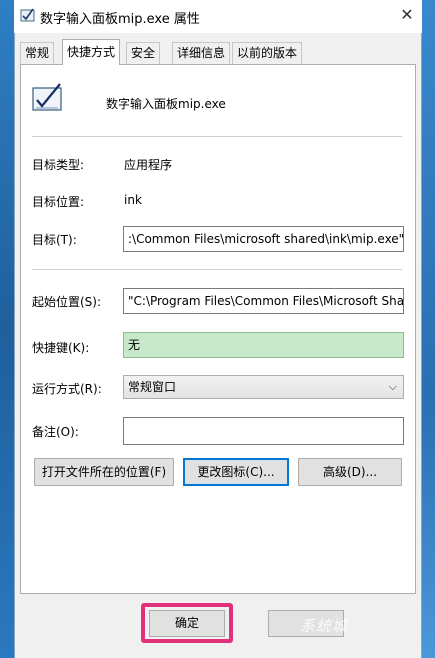 The width and height of the screenshot is (435, 658). I want to click on tab-details: 详细信息, so click(201, 53).